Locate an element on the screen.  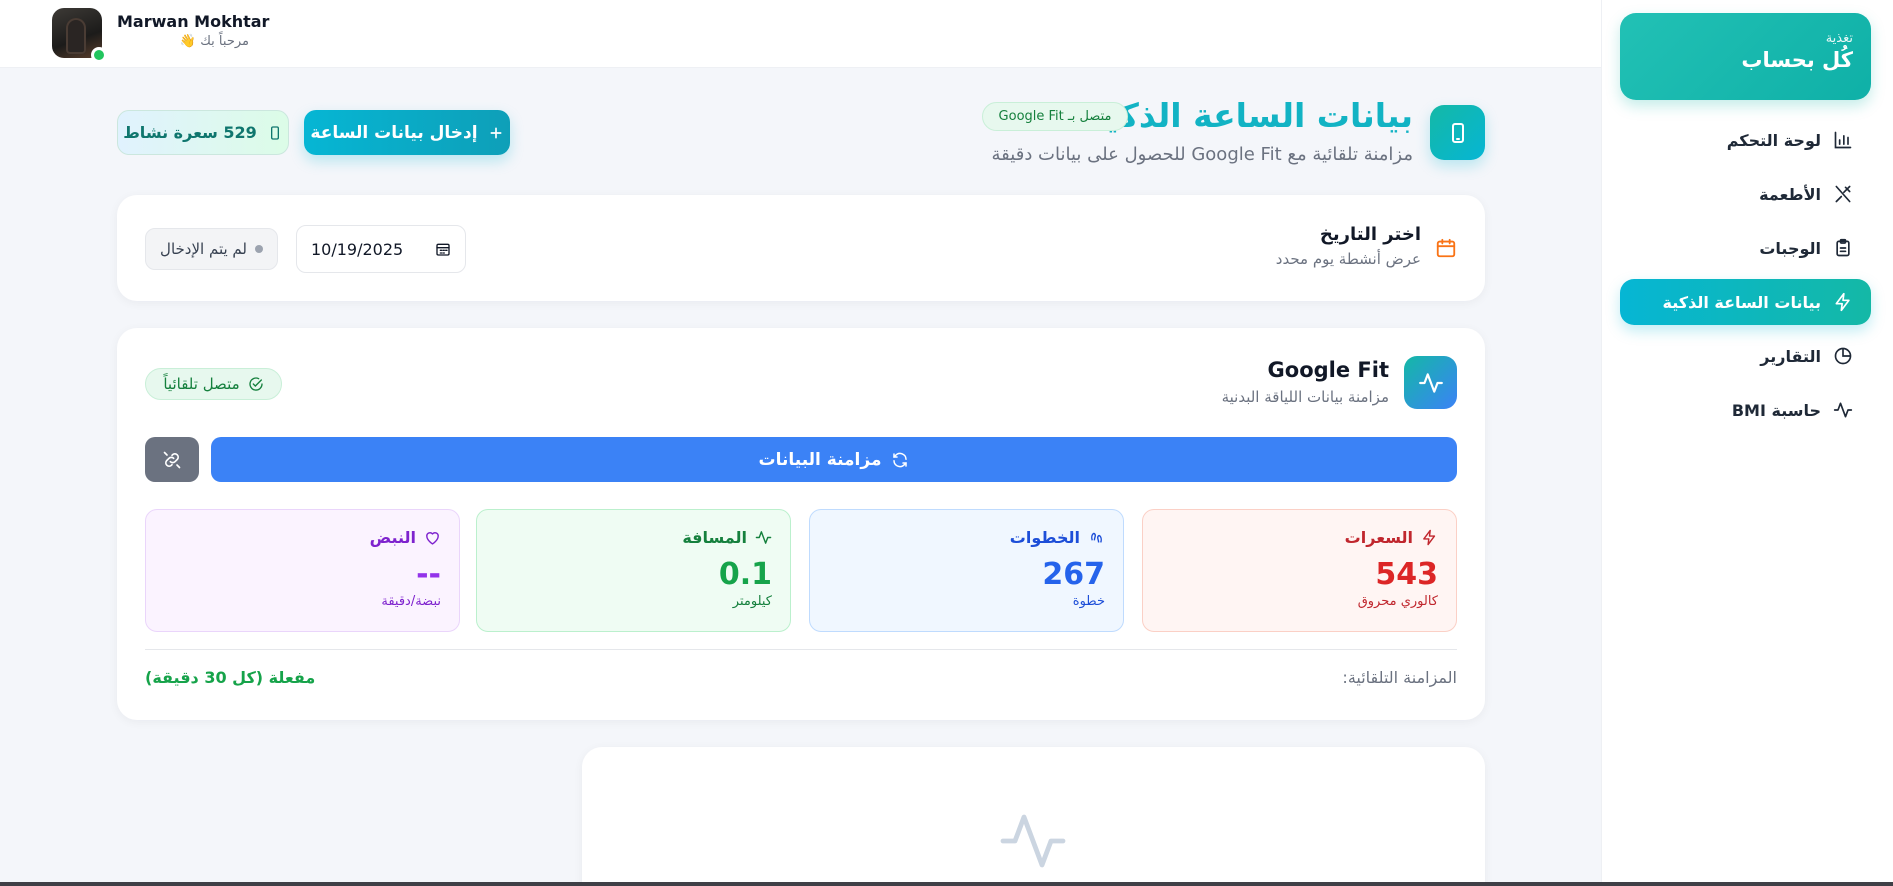
sidebar-item-reports: التقارير is located at coordinates (1745, 356).